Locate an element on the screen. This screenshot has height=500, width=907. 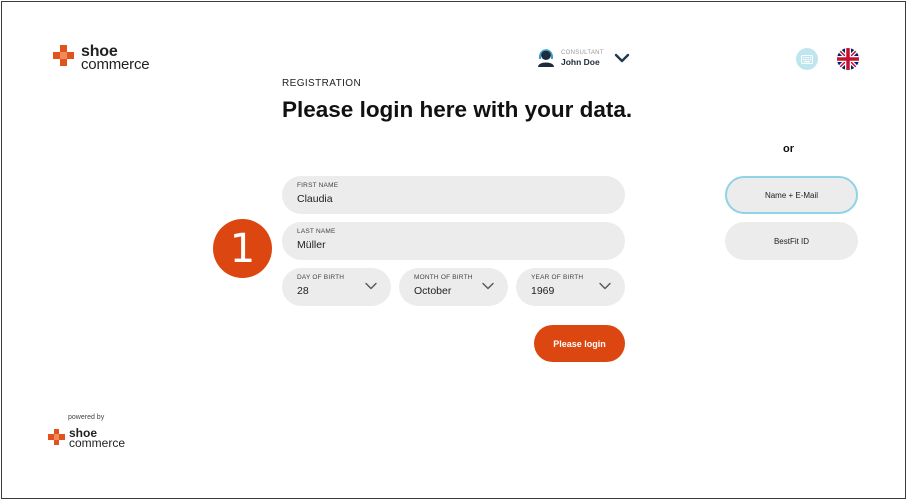
consultant-selector: CONSULTANT John Doe is located at coordinates (583, 58).